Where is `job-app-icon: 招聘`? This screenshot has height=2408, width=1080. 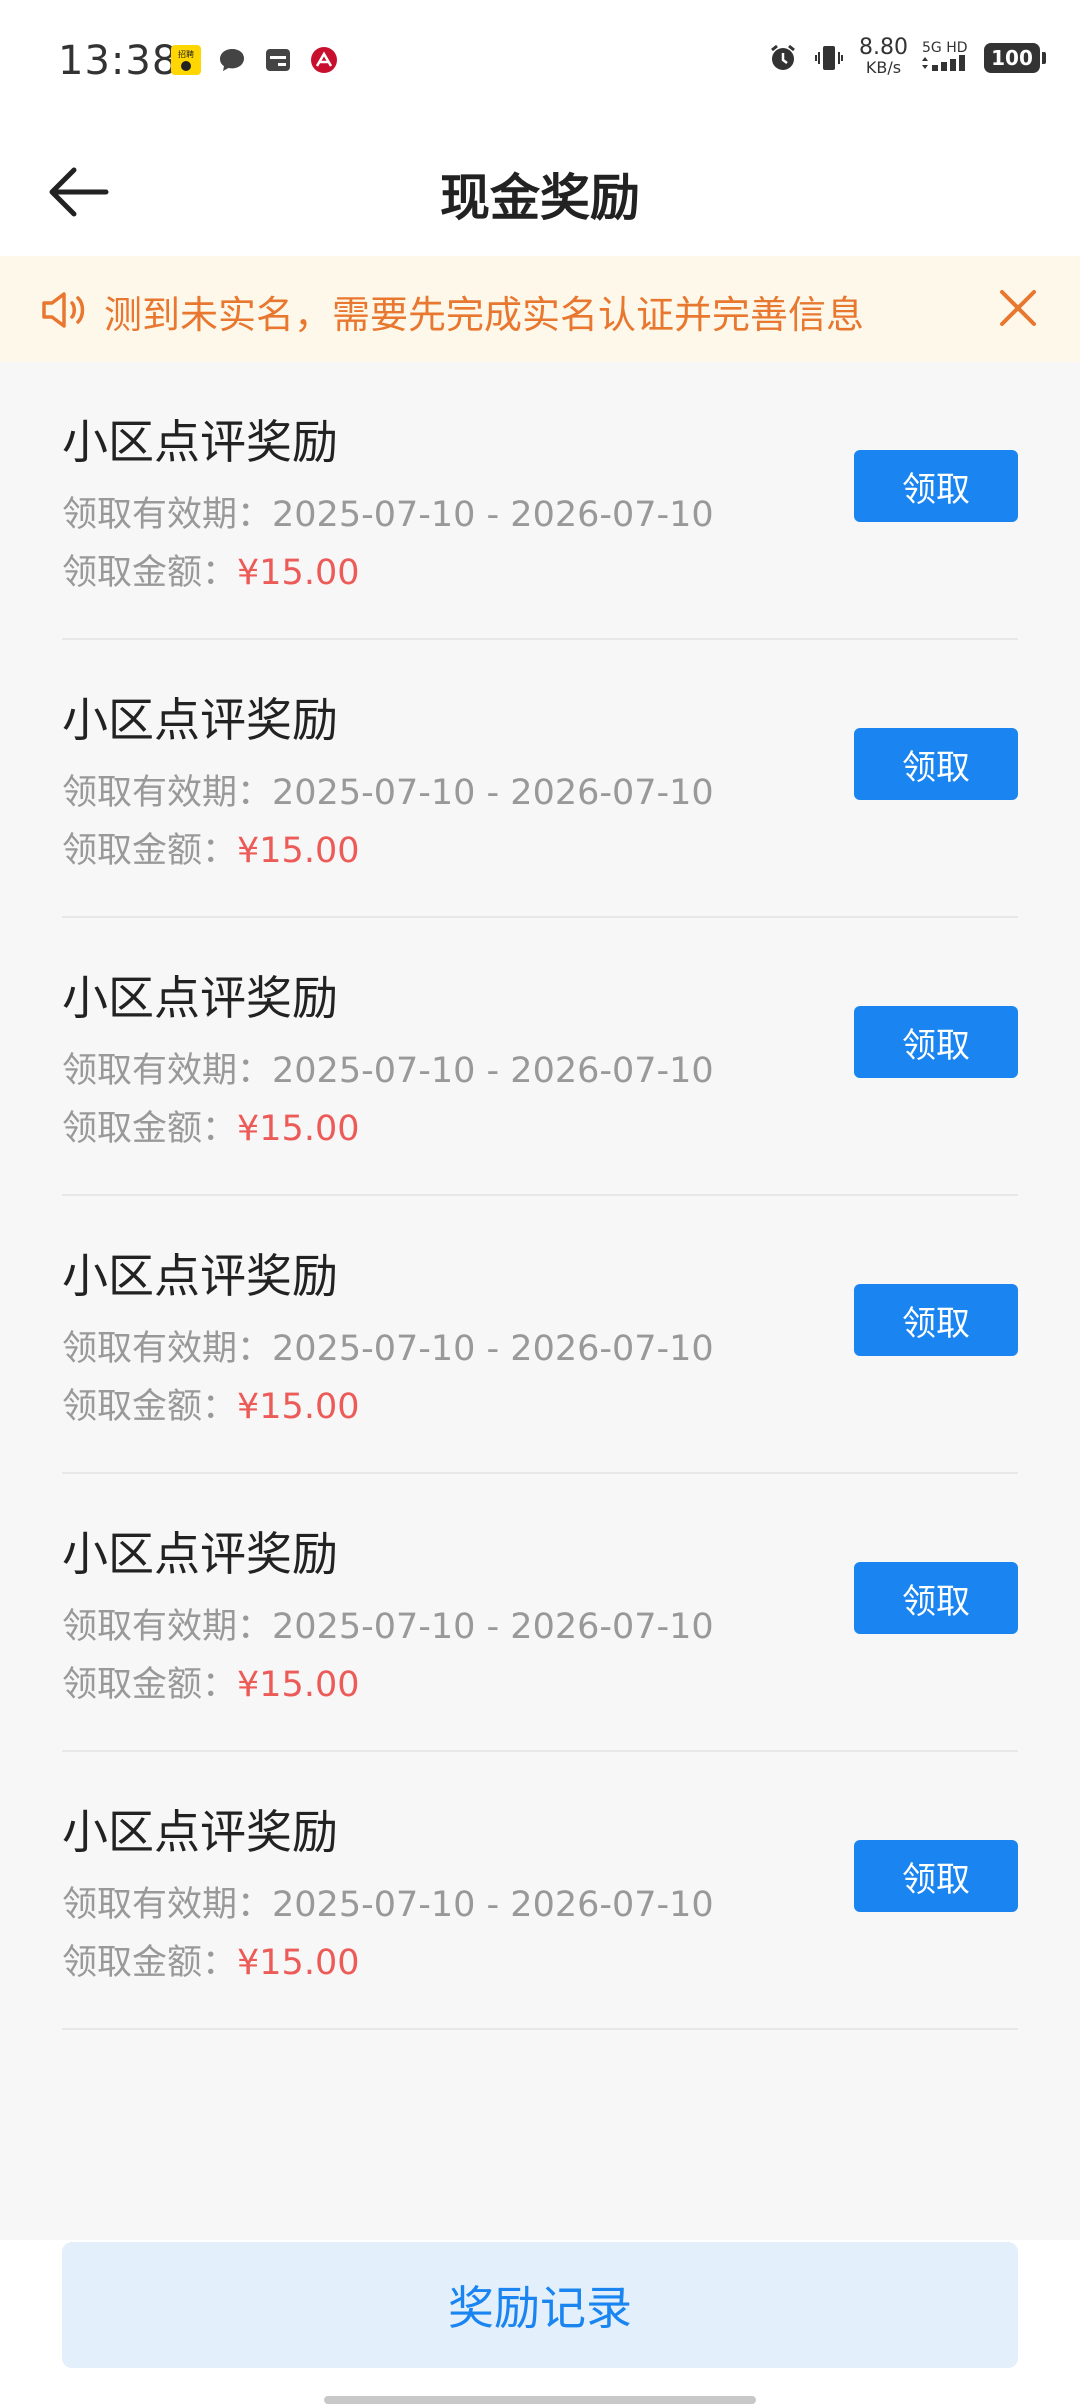
job-app-icon: 招聘 is located at coordinates (186, 60).